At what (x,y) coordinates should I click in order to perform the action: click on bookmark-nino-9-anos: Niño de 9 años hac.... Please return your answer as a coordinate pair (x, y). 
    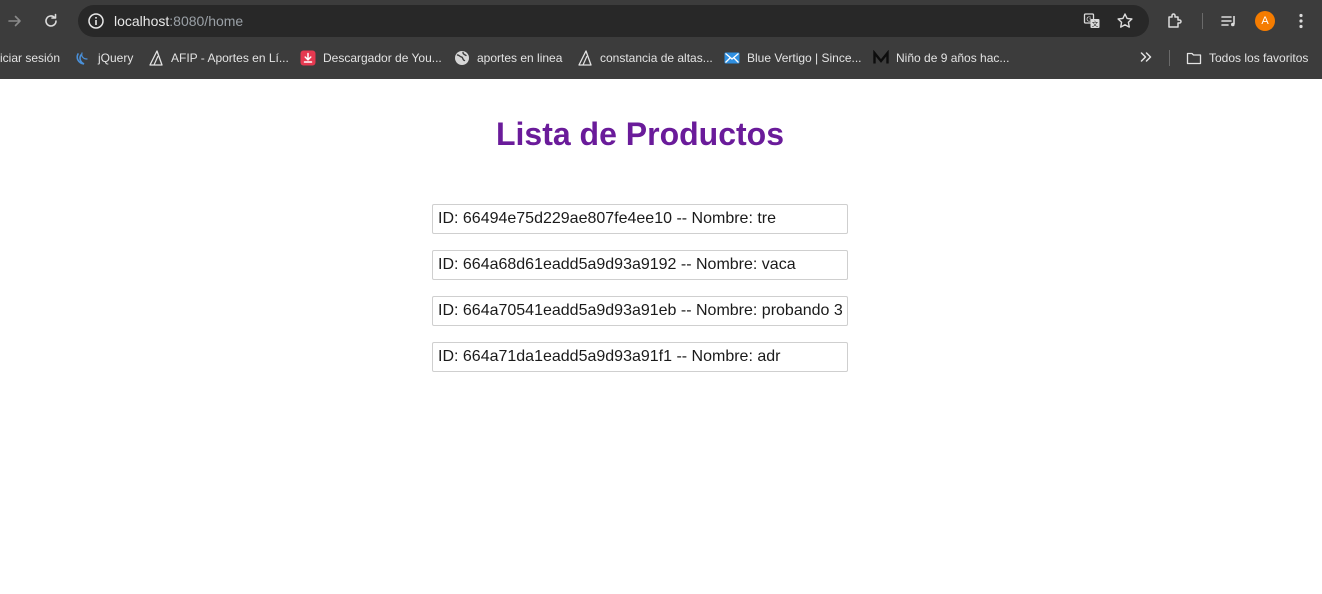
    Looking at the image, I should click on (941, 58).